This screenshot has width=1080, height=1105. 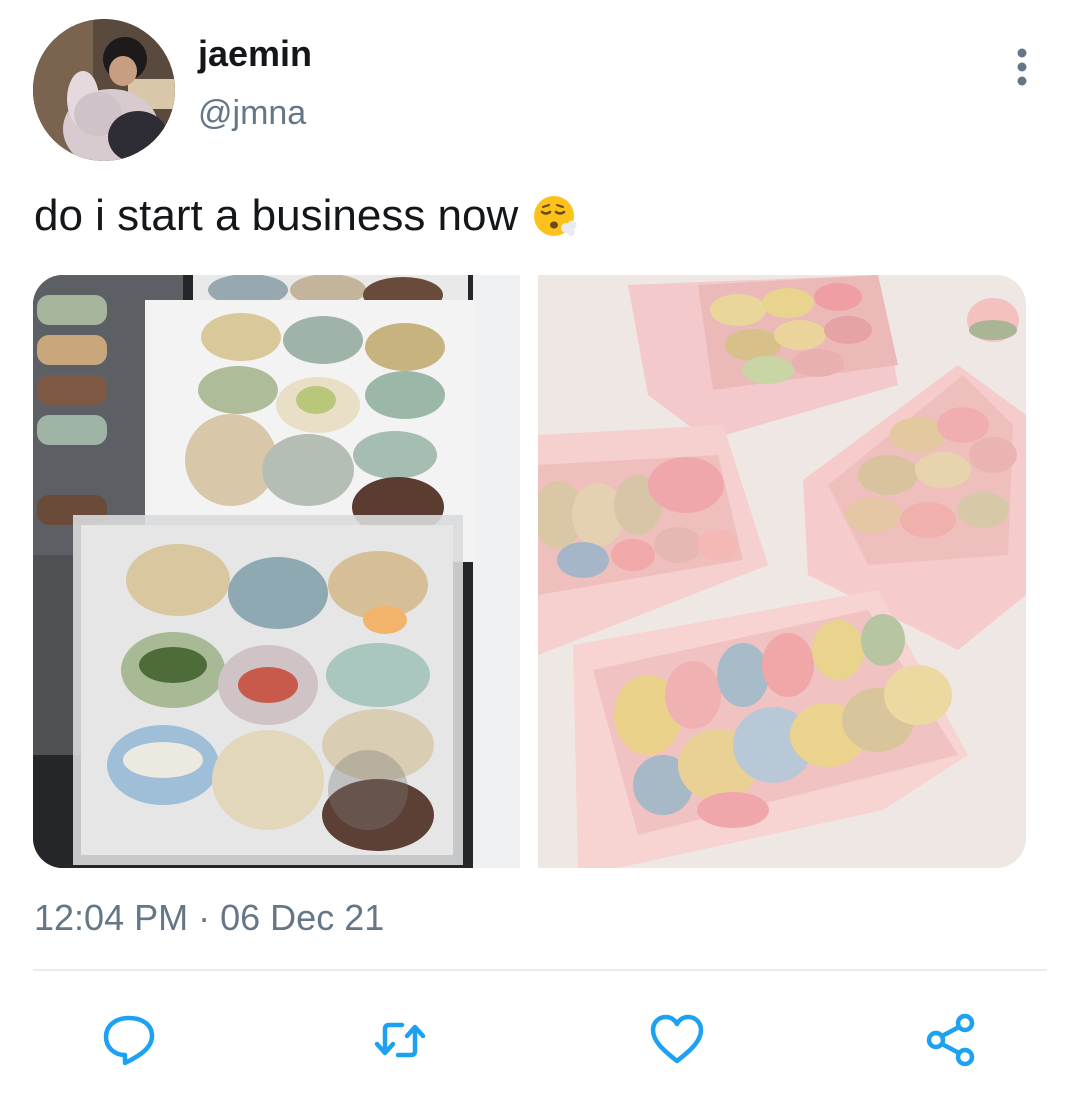 I want to click on retweet-button, so click(x=400, y=1040).